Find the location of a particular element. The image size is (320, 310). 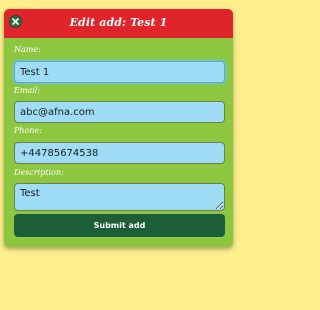

email-input is located at coordinates (119, 112).